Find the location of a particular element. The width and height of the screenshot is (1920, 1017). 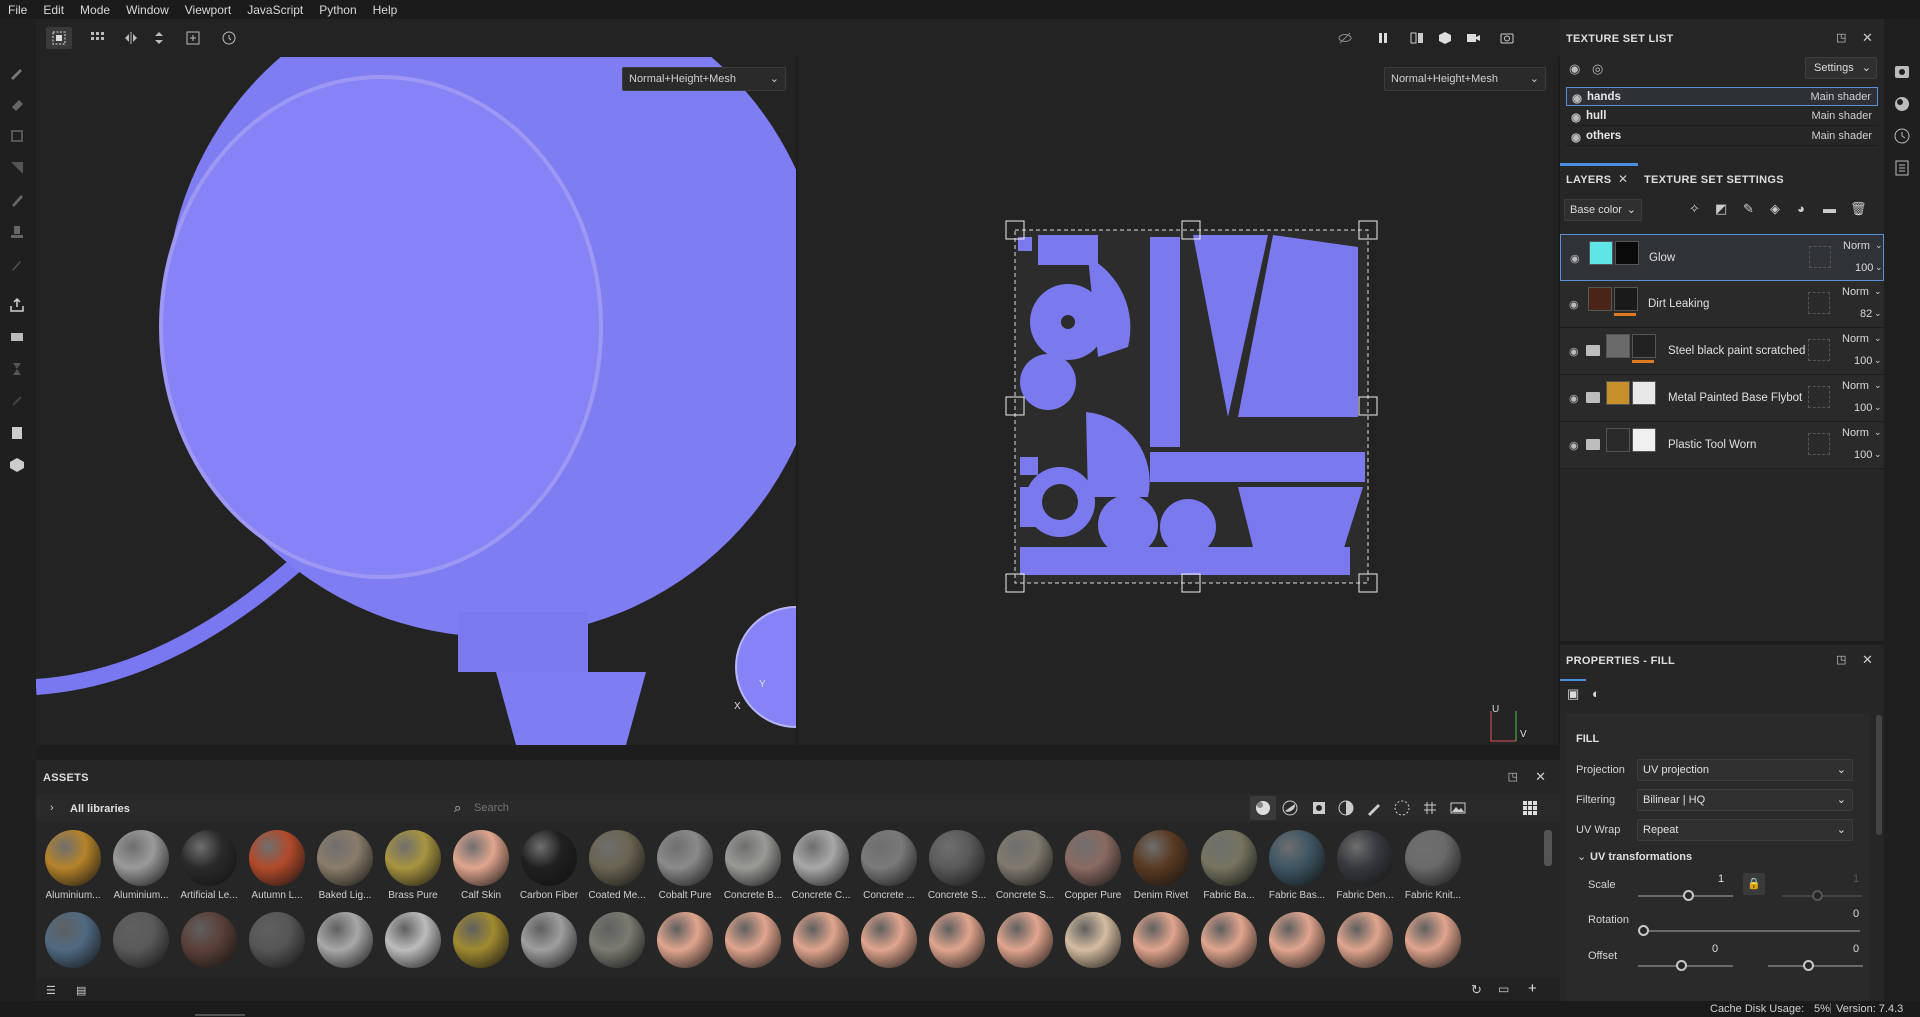

texture-set-item: ◉ others Main shader is located at coordinates (1722, 136).